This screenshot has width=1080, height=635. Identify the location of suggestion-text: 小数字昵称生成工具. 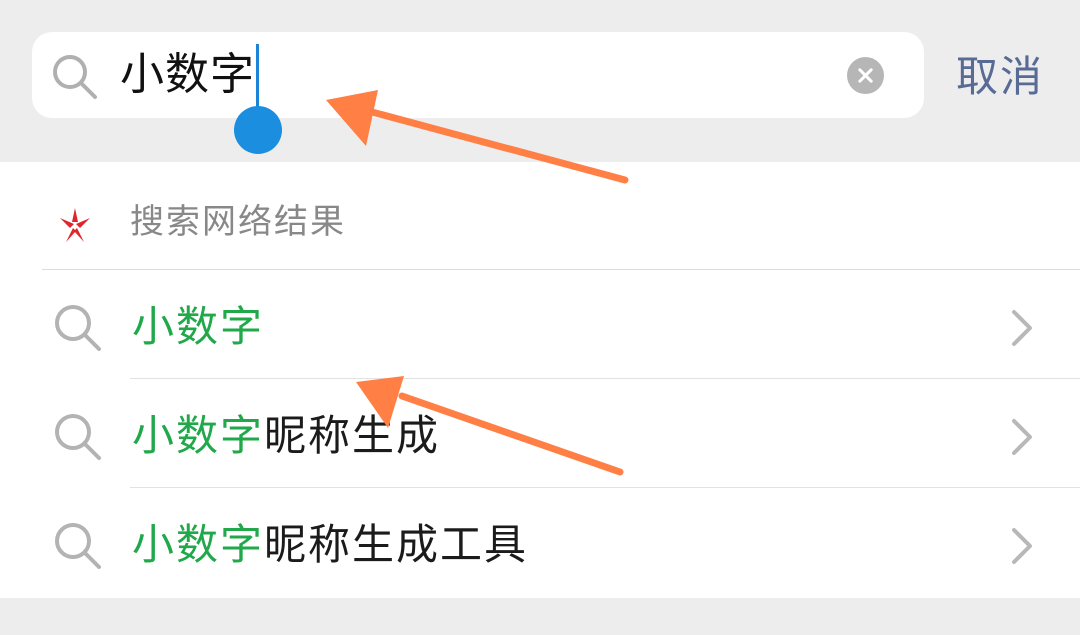
(330, 545).